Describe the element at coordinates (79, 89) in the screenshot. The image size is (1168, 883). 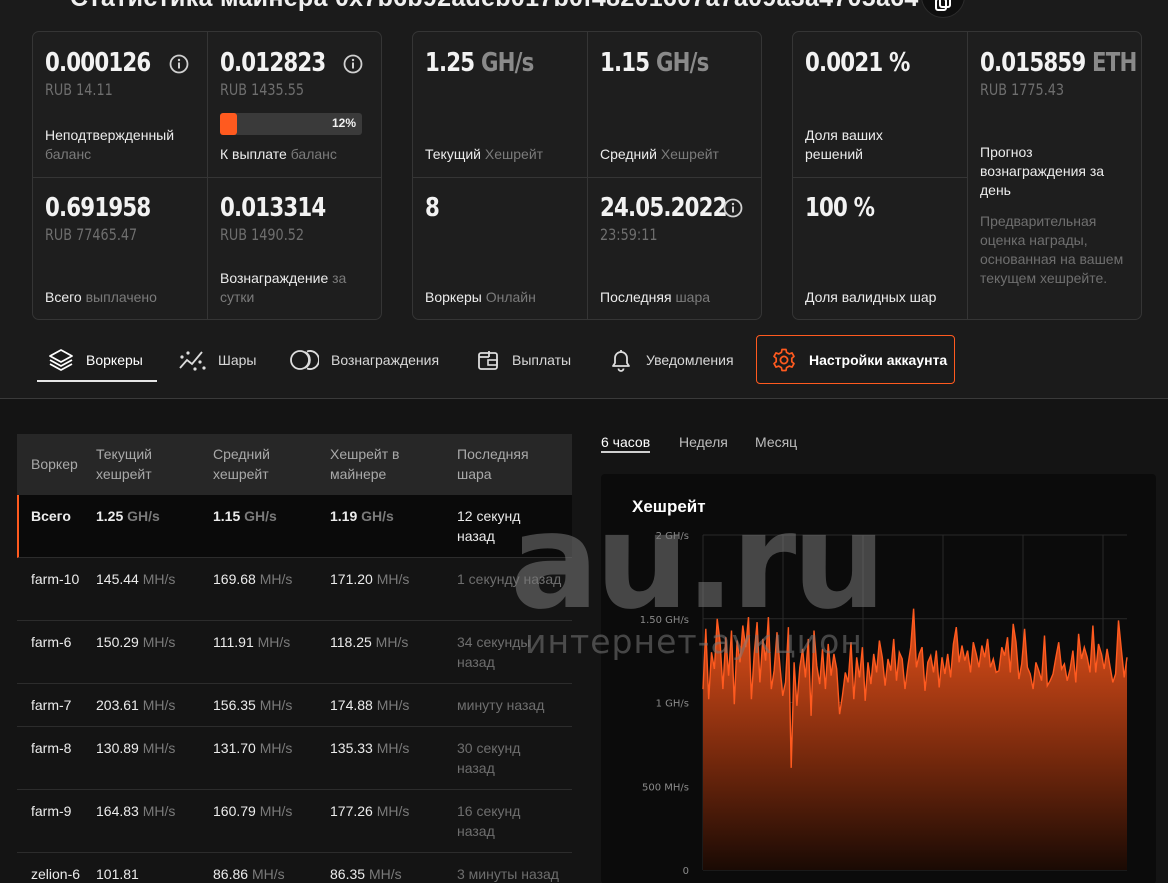
I see `unconfirmed-balance-rub: RUB 14.11` at that location.